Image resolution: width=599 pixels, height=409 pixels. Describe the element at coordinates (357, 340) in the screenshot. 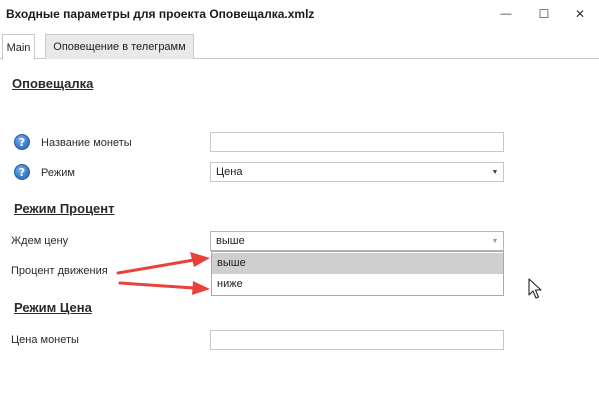

I see `coin-price-field` at that location.